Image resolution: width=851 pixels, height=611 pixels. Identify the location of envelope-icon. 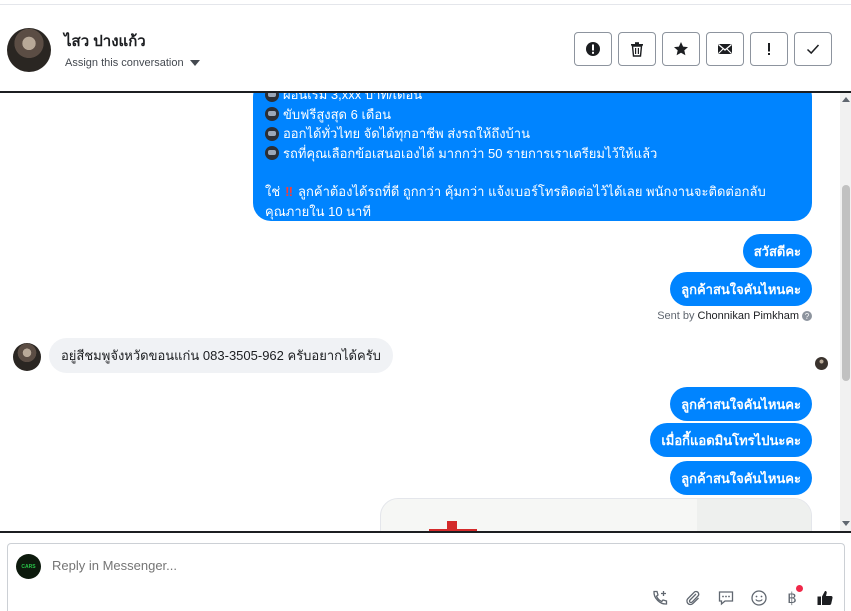
(725, 49).